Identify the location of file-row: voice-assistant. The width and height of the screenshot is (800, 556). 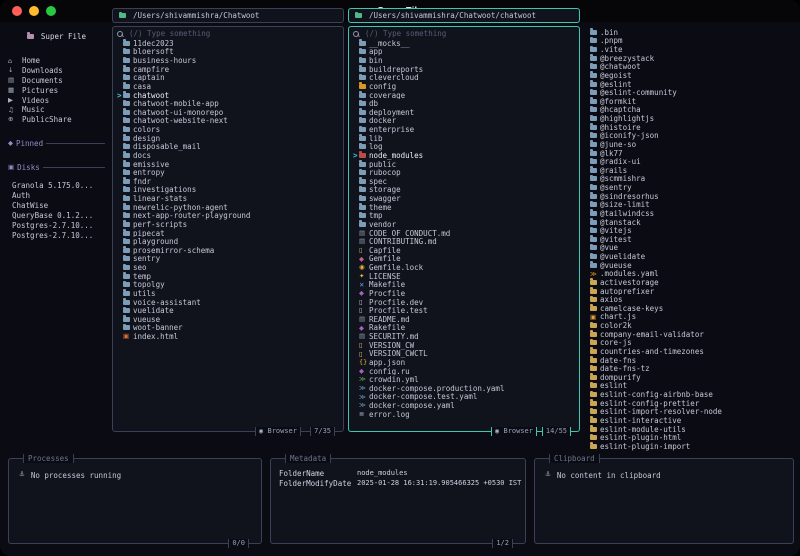
(230, 302).